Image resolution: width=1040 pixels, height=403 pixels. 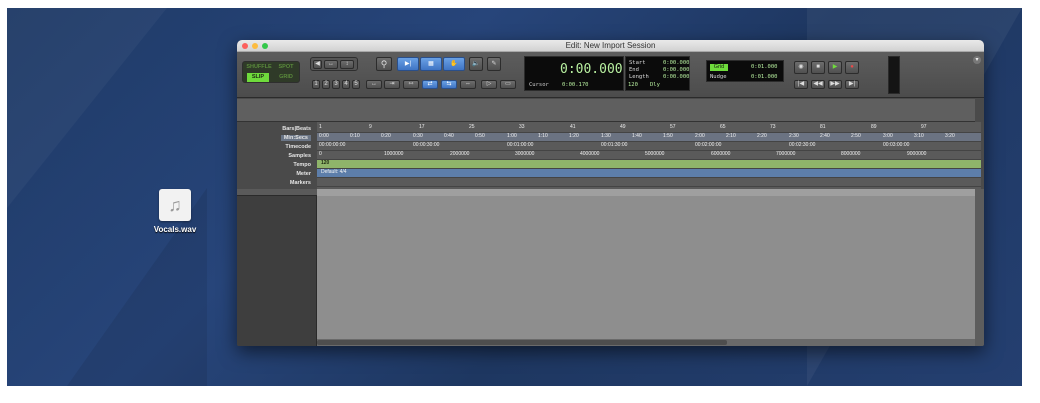 What do you see at coordinates (574, 73) in the screenshot?
I see `main-counter-display: 0:00.000 Cursor 0:00.170` at bounding box center [574, 73].